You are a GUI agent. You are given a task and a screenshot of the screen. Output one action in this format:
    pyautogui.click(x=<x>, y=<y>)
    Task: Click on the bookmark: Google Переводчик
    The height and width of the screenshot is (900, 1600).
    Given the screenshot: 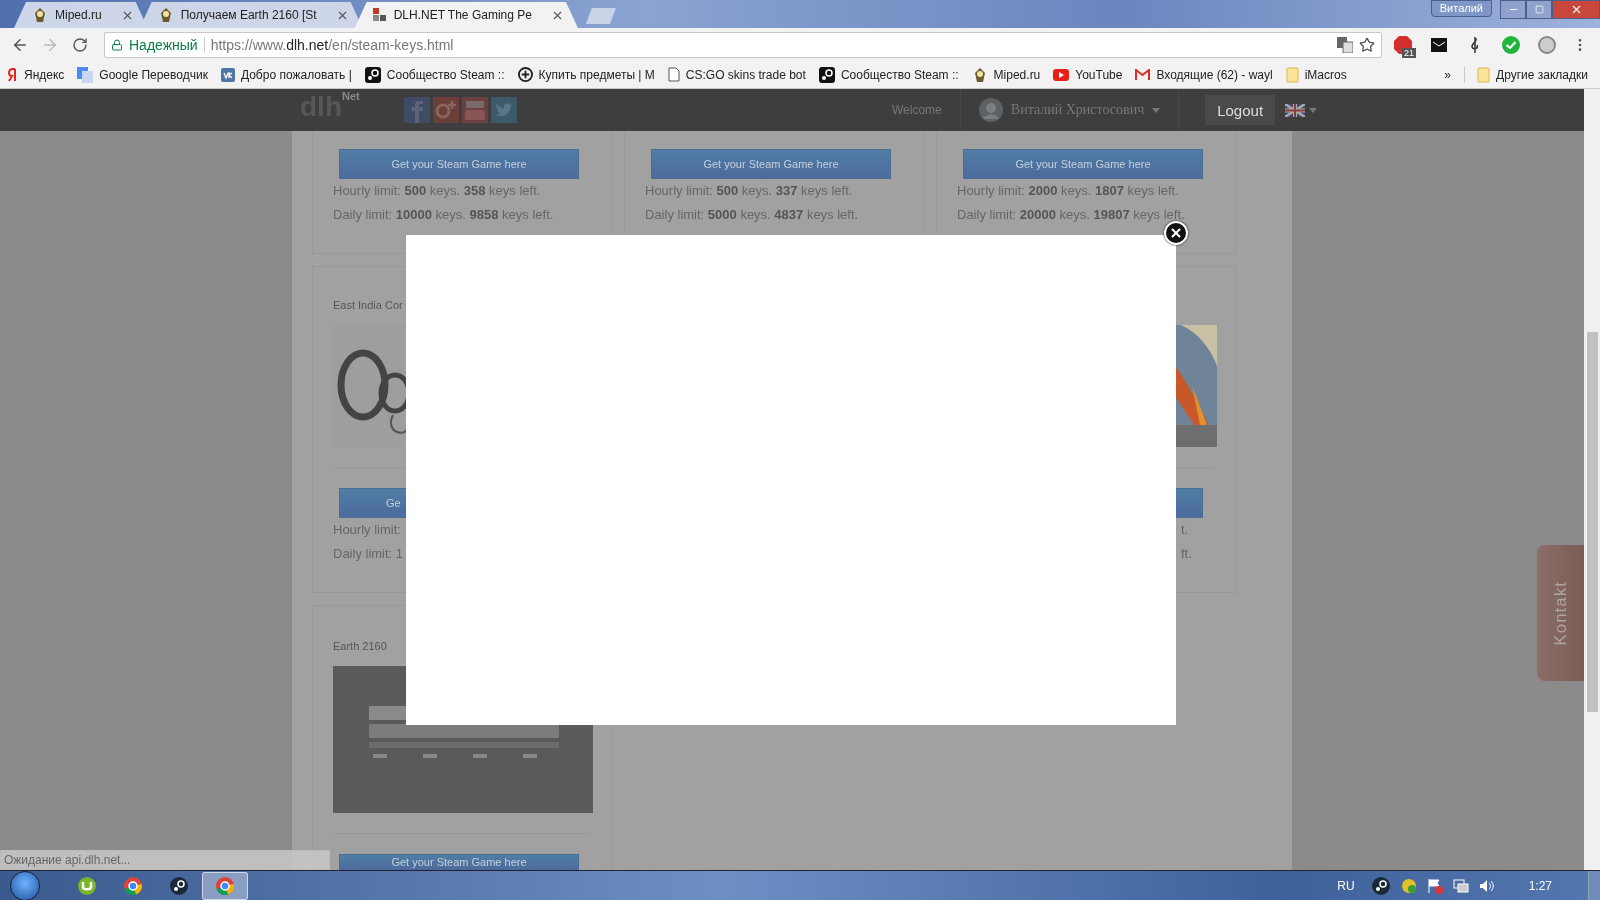 What is the action you would take?
    pyautogui.click(x=142, y=74)
    